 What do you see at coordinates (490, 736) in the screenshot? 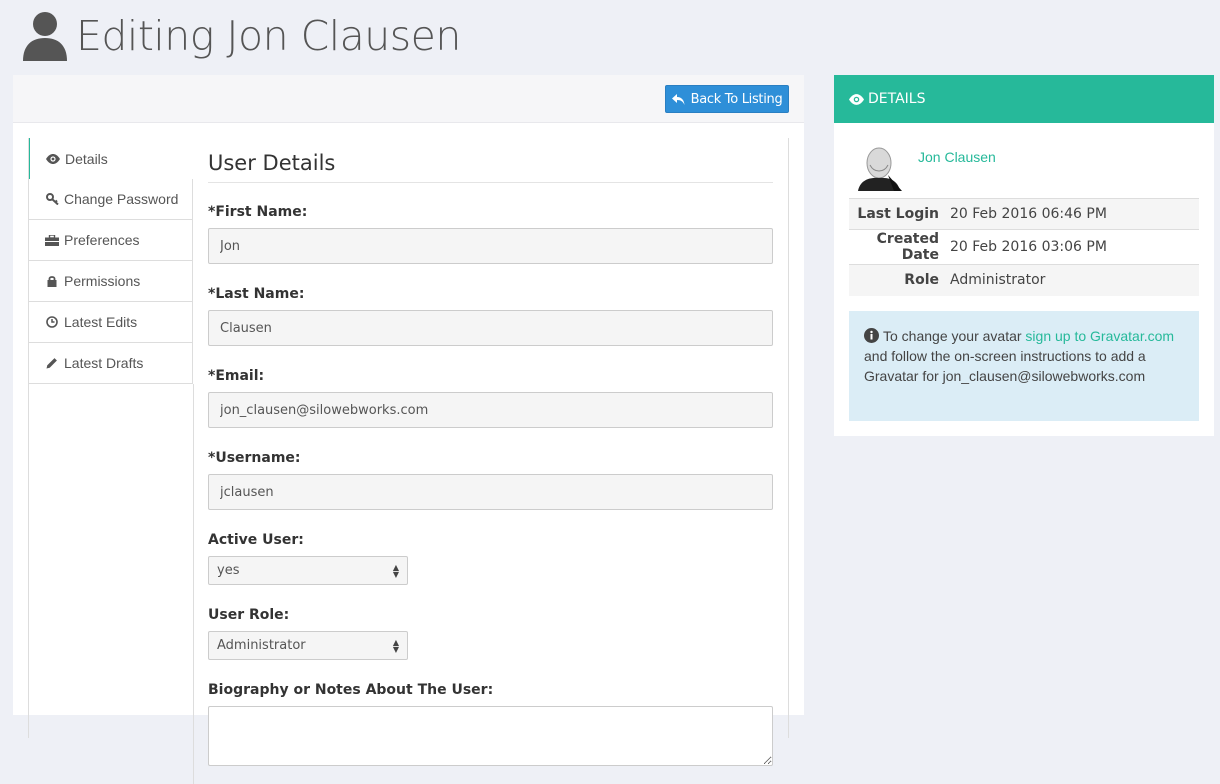
I see `biography-textarea` at bounding box center [490, 736].